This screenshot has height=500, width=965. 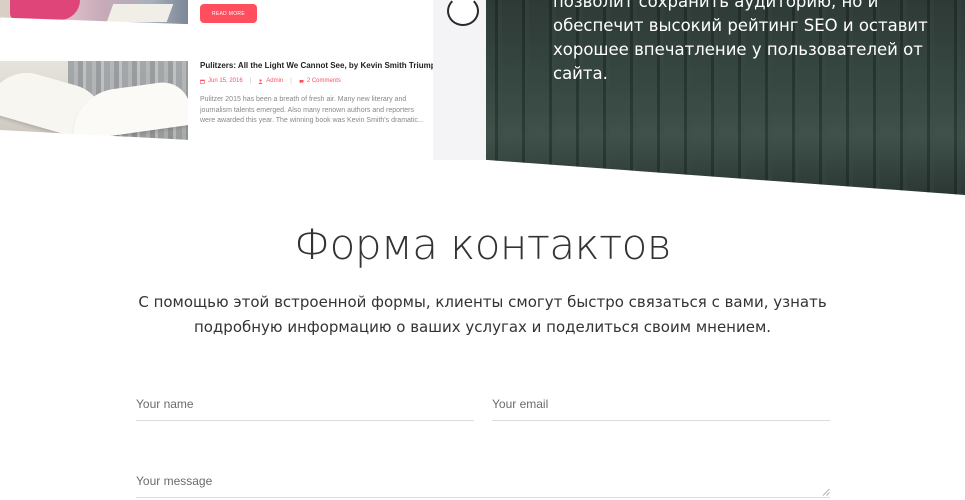 I want to click on post-author: Admin, so click(x=270, y=81).